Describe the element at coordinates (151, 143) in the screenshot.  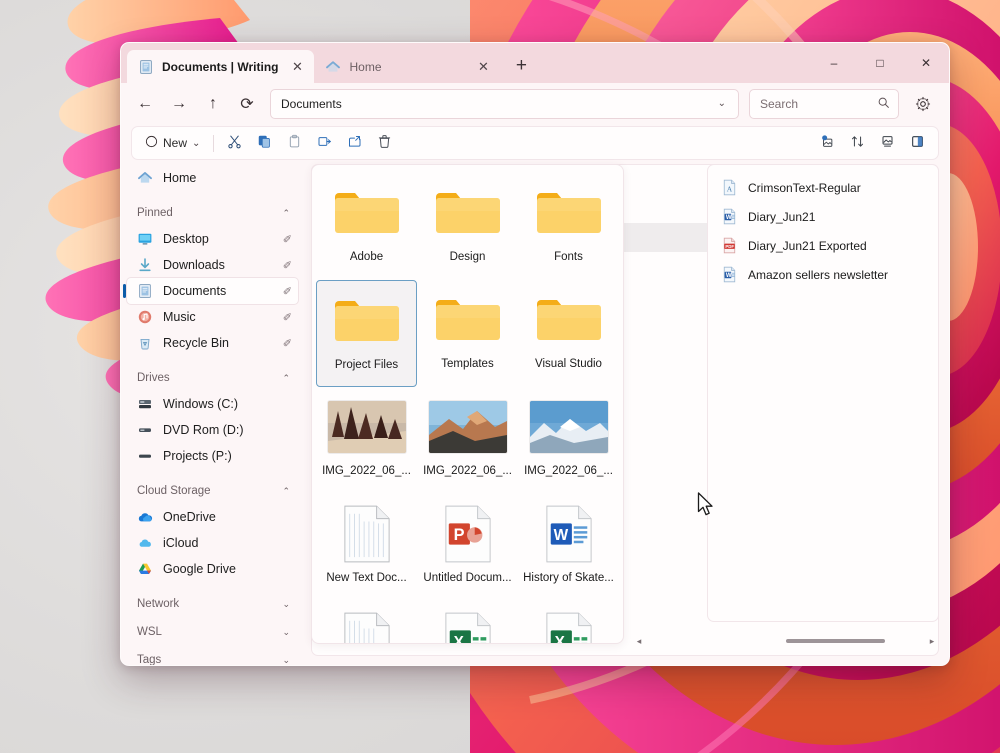
I see `plus-circle-icon` at that location.